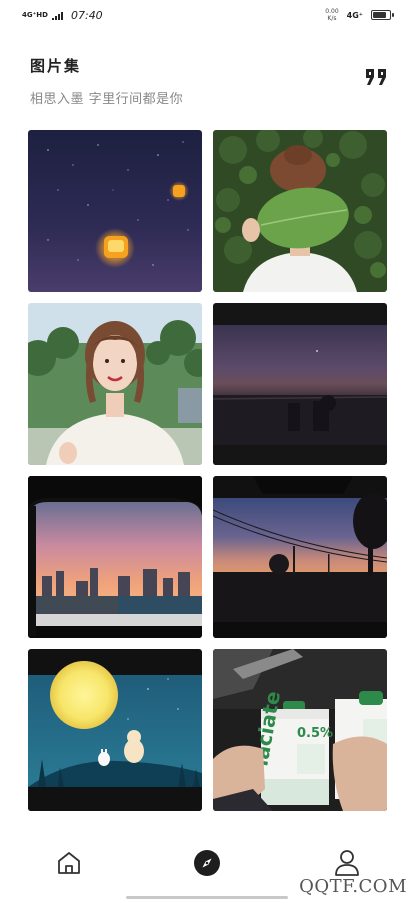 This screenshot has height=900, width=415. What do you see at coordinates (35, 15) in the screenshot?
I see `network-indicator: 4G⁺HD` at bounding box center [35, 15].